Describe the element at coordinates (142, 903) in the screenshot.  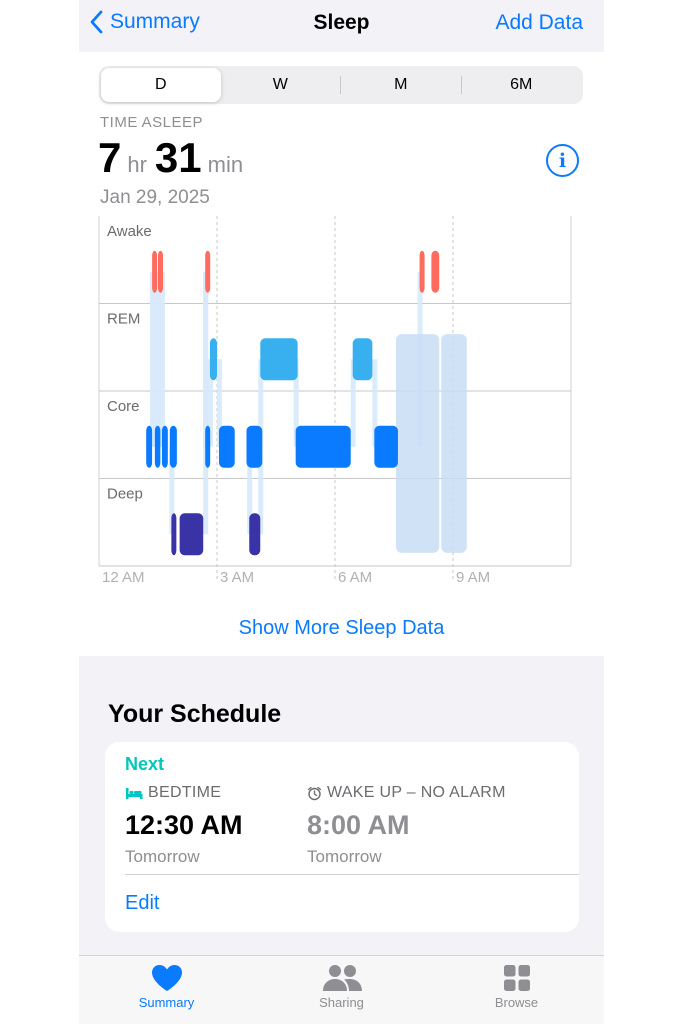
I see `edit-schedule-button: Edit` at that location.